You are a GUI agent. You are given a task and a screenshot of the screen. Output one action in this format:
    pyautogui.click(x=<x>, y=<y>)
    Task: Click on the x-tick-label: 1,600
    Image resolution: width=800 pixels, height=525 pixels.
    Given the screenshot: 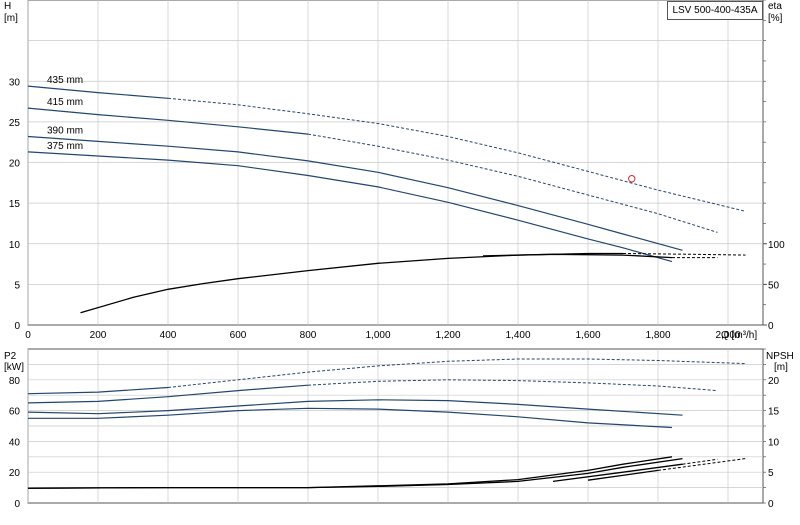 What is the action you would take?
    pyautogui.click(x=587, y=335)
    